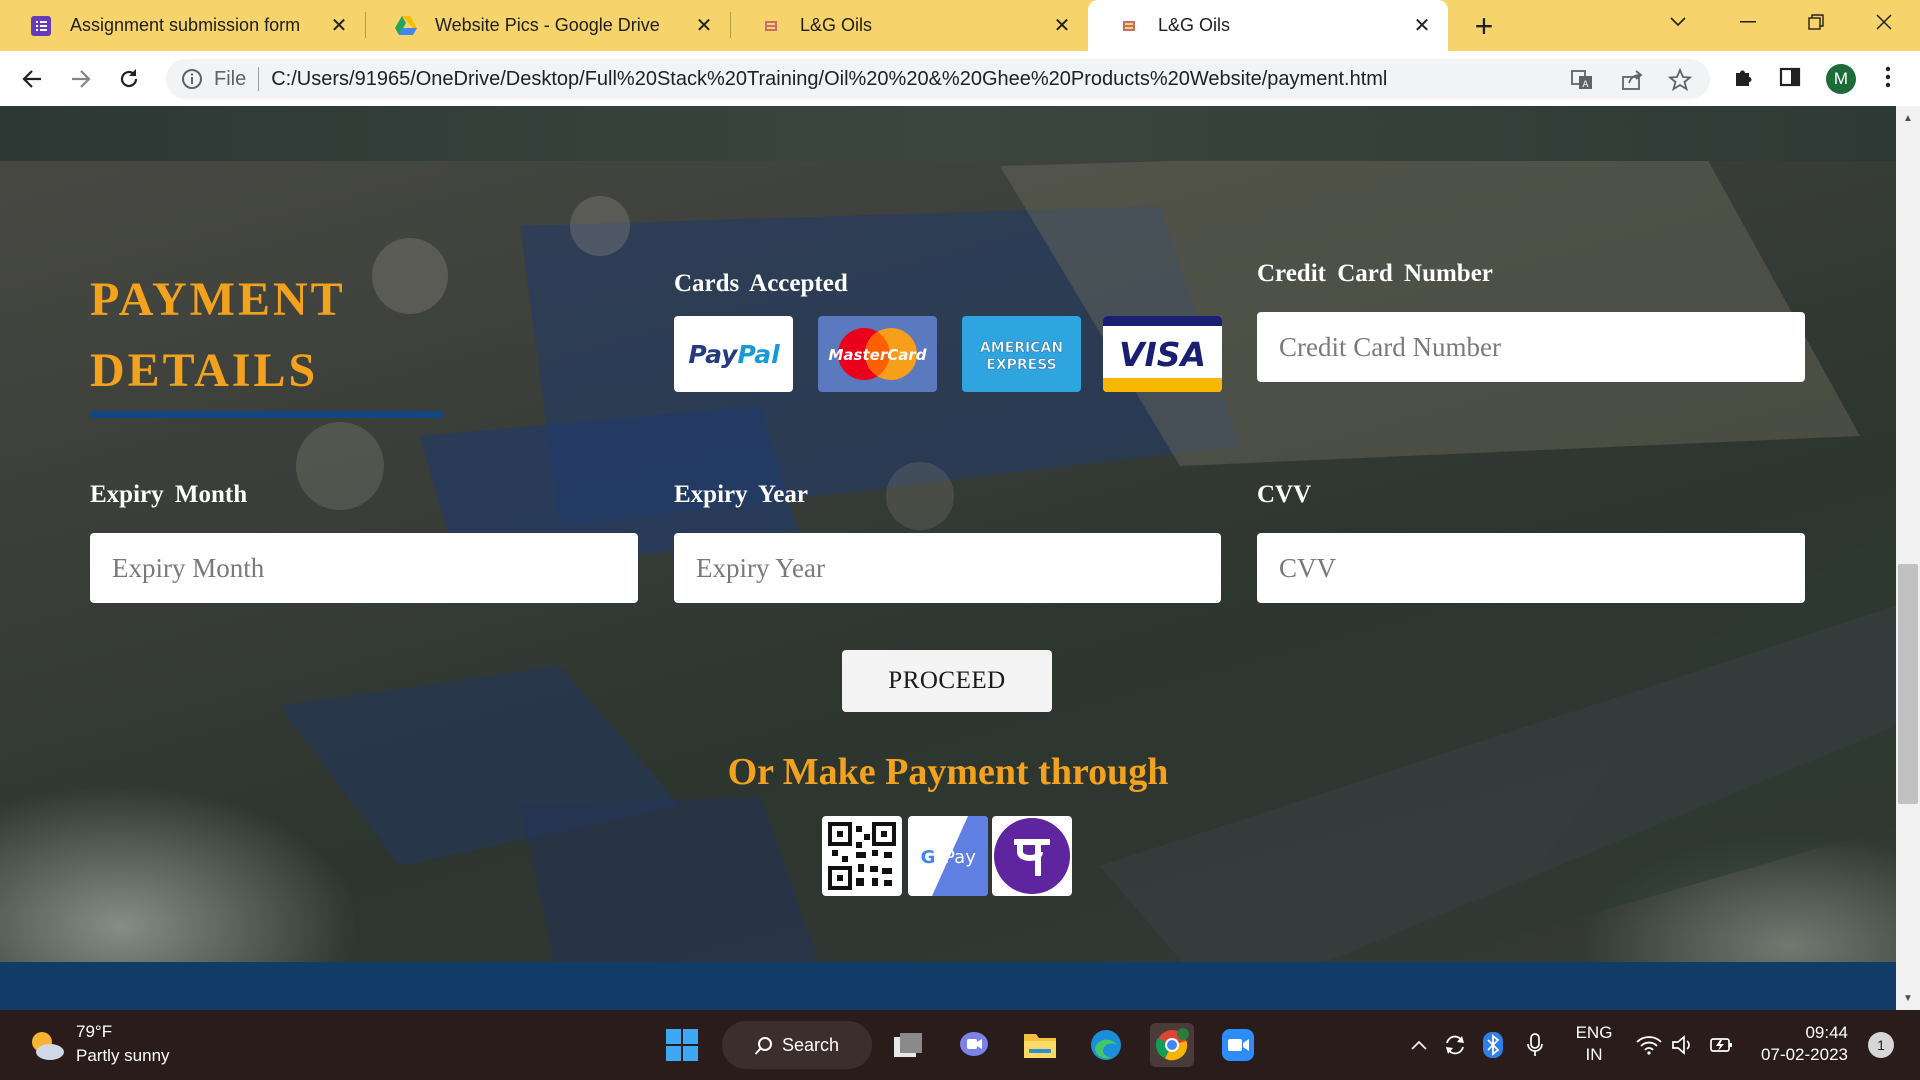 This screenshot has width=1920, height=1080. I want to click on file-explorer-icon, so click(1040, 1045).